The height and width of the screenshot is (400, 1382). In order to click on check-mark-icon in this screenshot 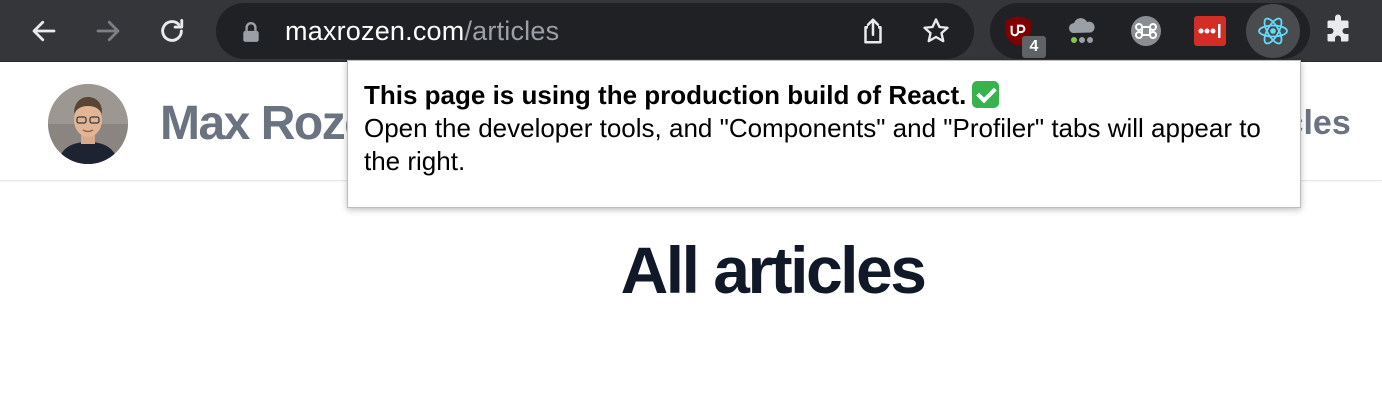, I will do `click(986, 94)`.